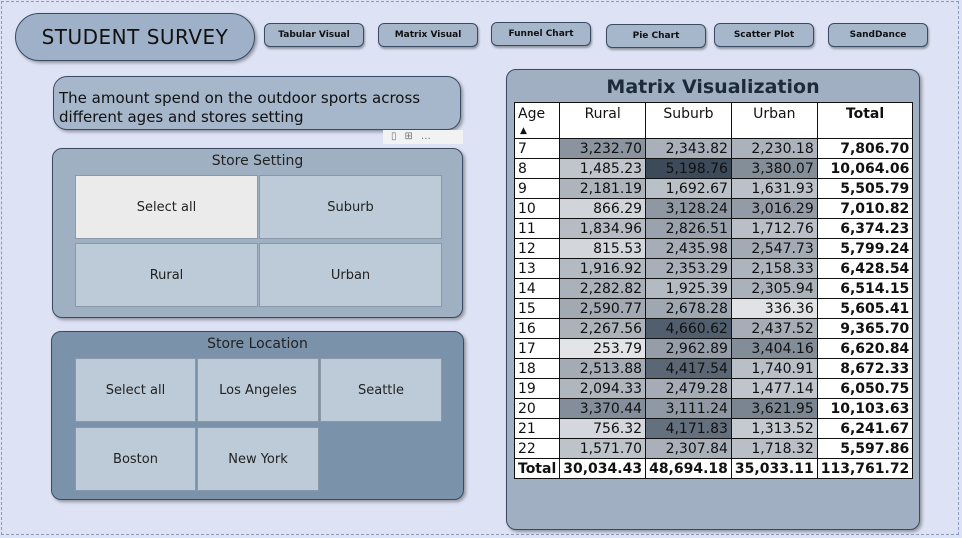  What do you see at coordinates (166, 275) in the screenshot?
I see `store-setting-rural: Rural` at bounding box center [166, 275].